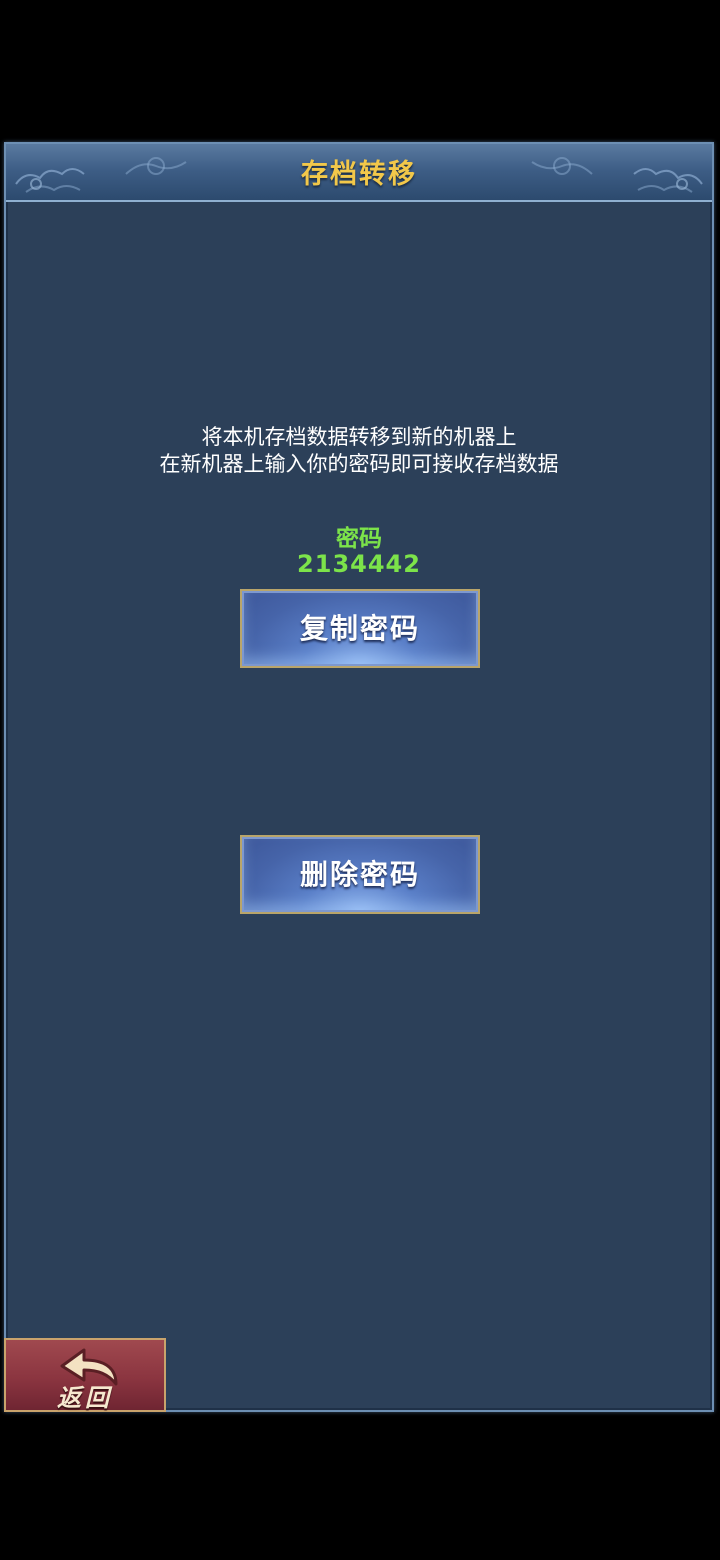 This screenshot has height=1560, width=720. I want to click on password-value: 2134442, so click(359, 564).